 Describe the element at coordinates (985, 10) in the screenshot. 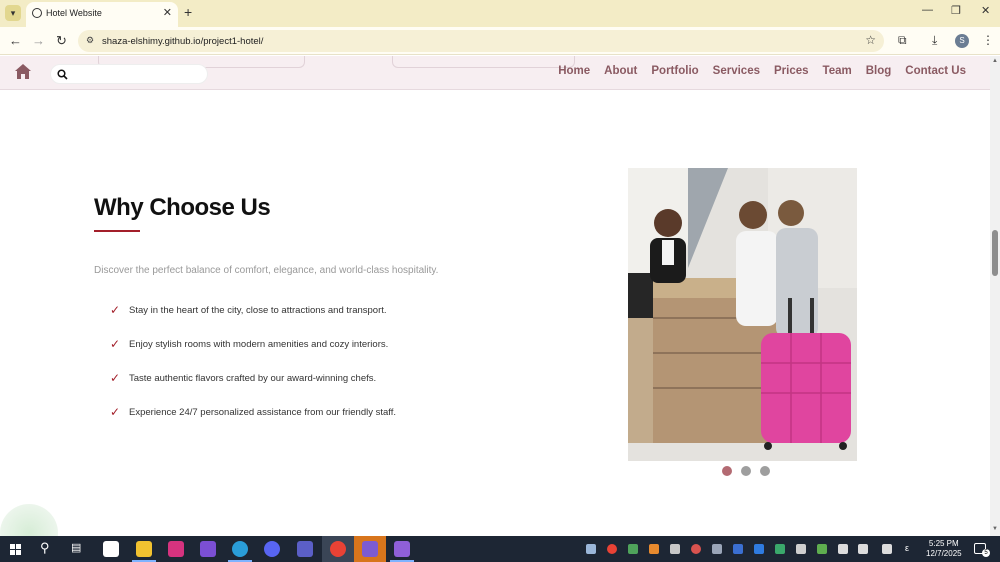

I see `close-window-icon: ✕` at that location.